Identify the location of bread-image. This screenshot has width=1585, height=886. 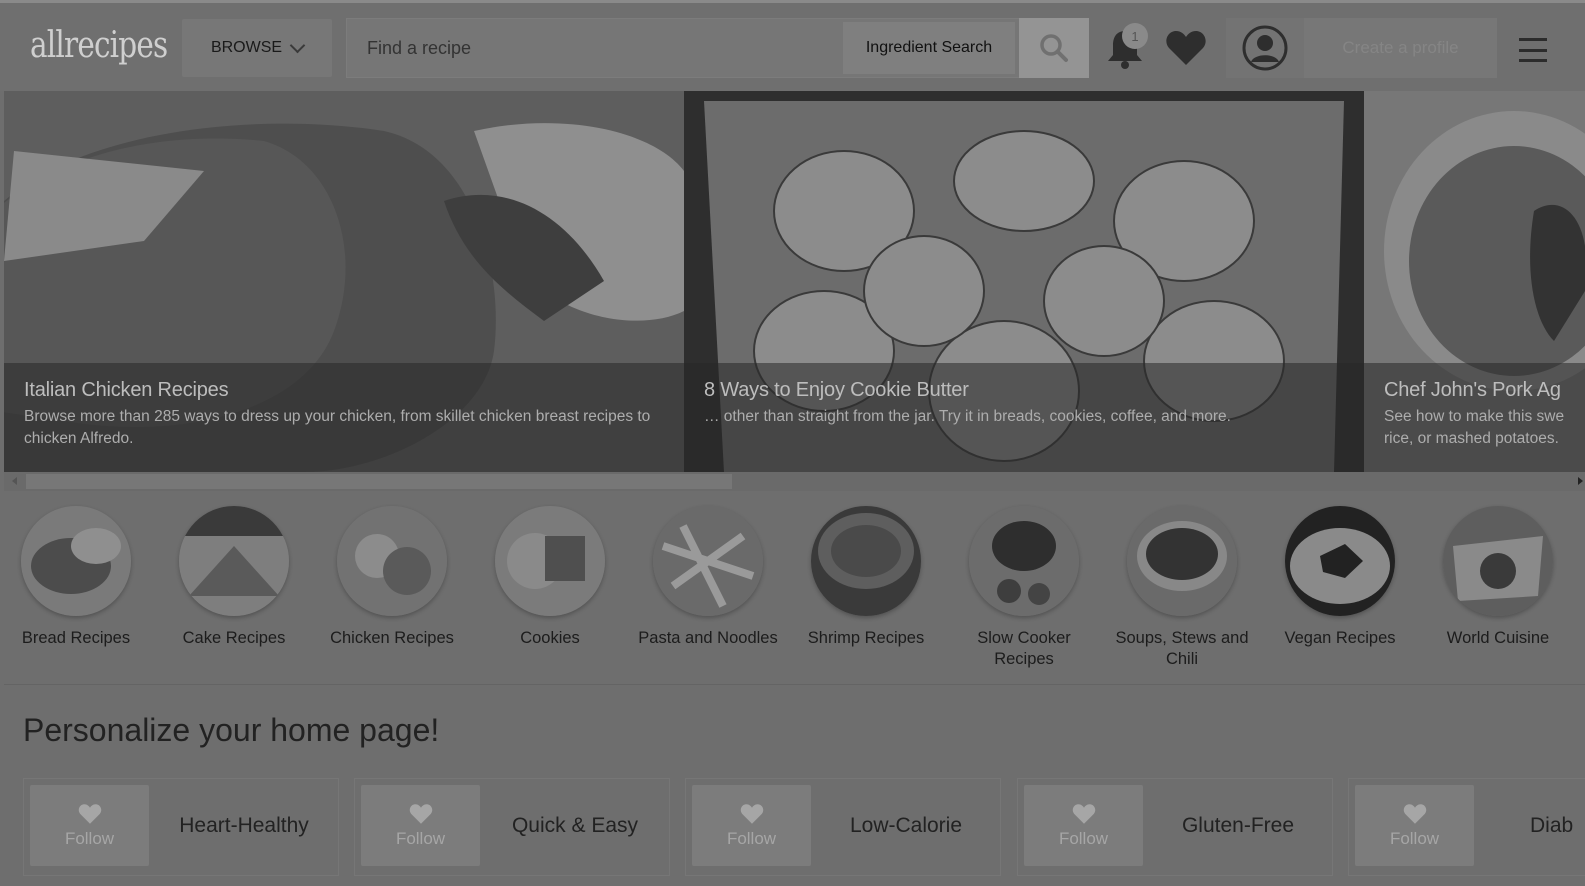
(76, 561).